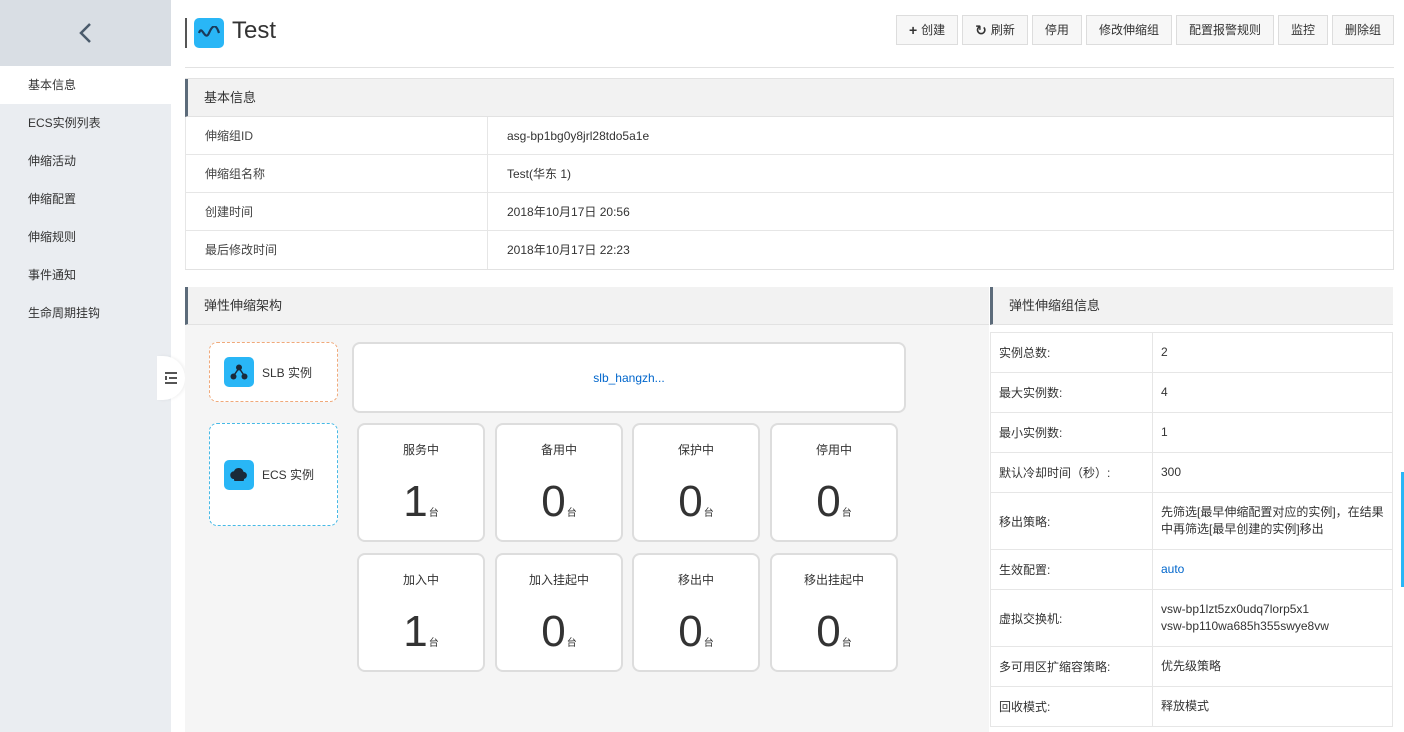  Describe the element at coordinates (1245, 626) in the screenshot. I see `vswitch-value: vsw-bp110wa685h355swye8vw` at that location.